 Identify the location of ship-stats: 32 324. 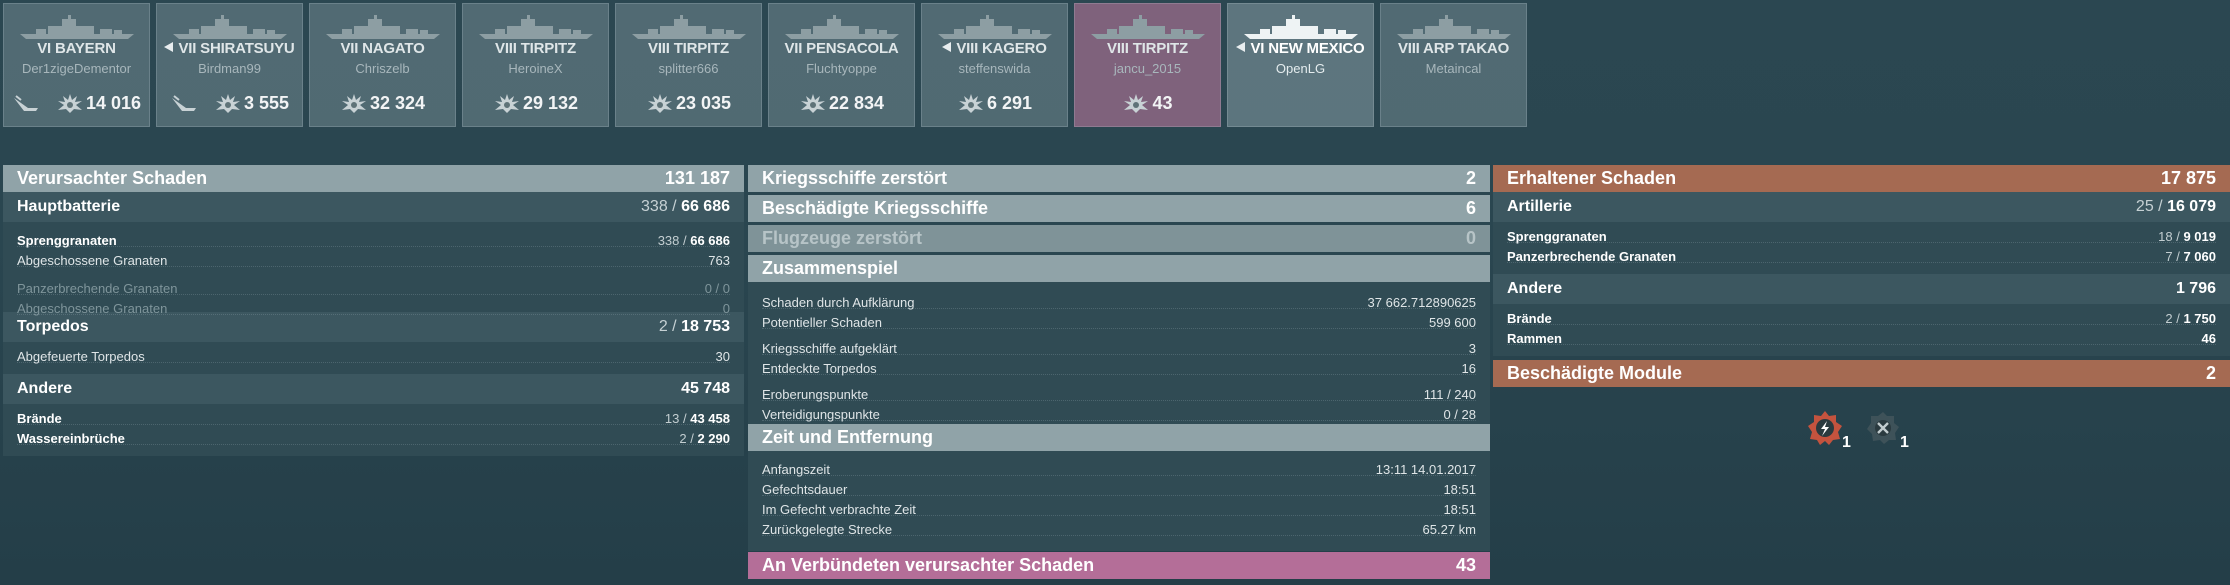
(382, 105).